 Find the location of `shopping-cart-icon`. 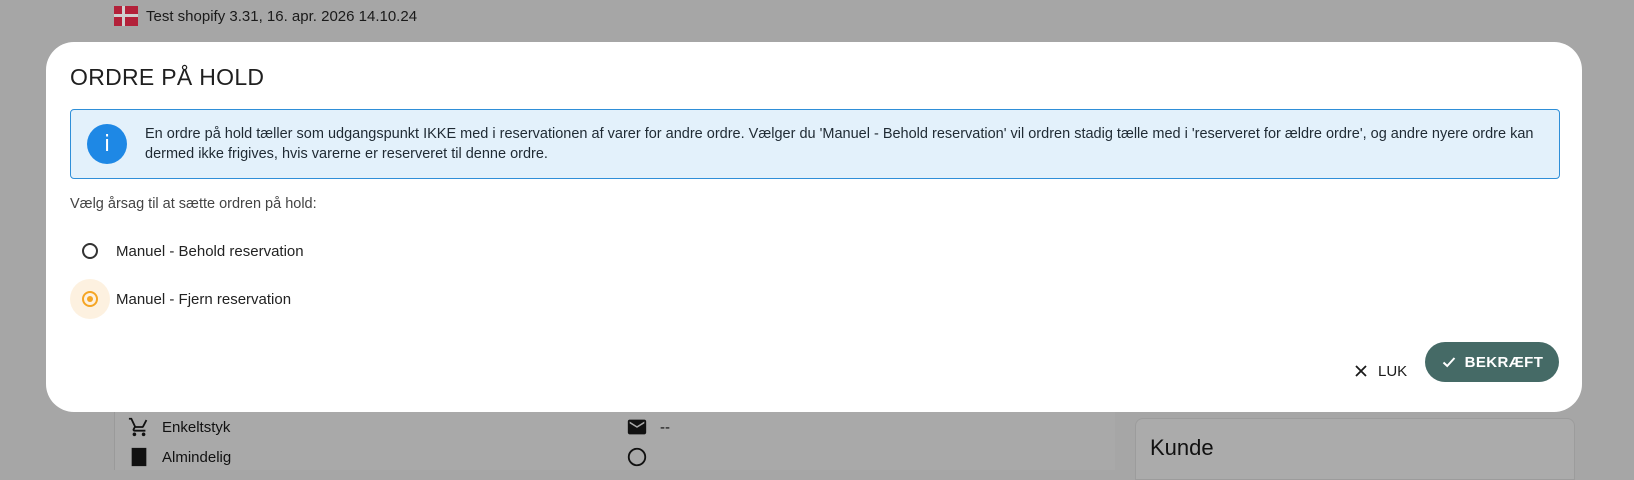

shopping-cart-icon is located at coordinates (138, 427).